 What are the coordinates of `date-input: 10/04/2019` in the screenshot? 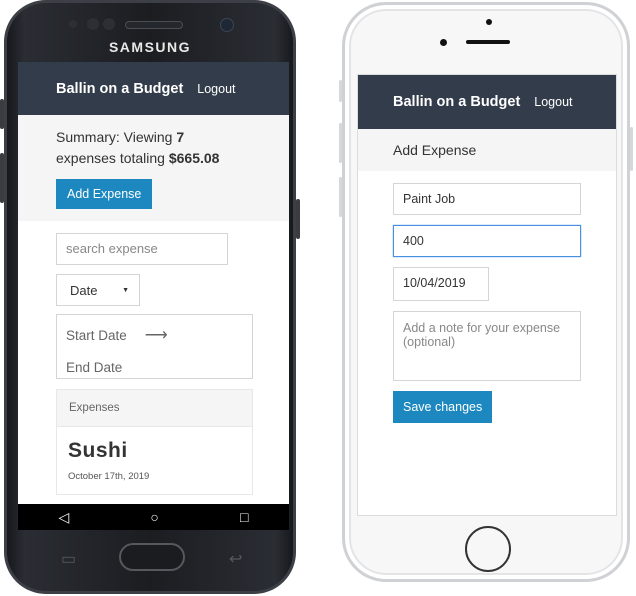 It's located at (441, 284).